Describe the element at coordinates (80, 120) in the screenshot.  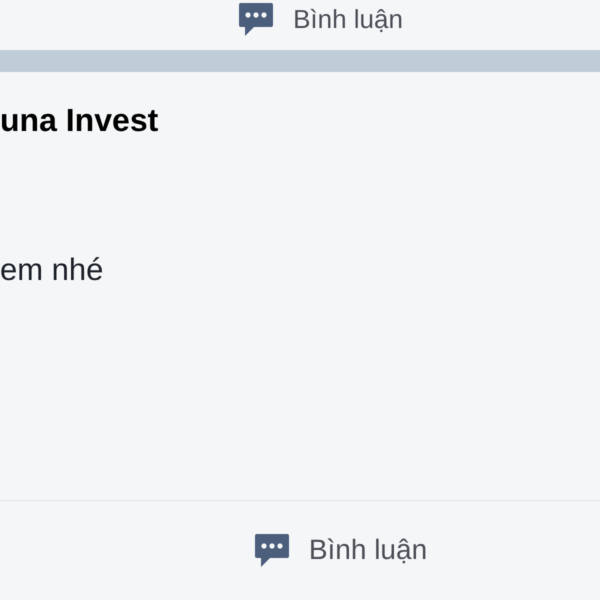
I see `author-name: una Invest` at that location.